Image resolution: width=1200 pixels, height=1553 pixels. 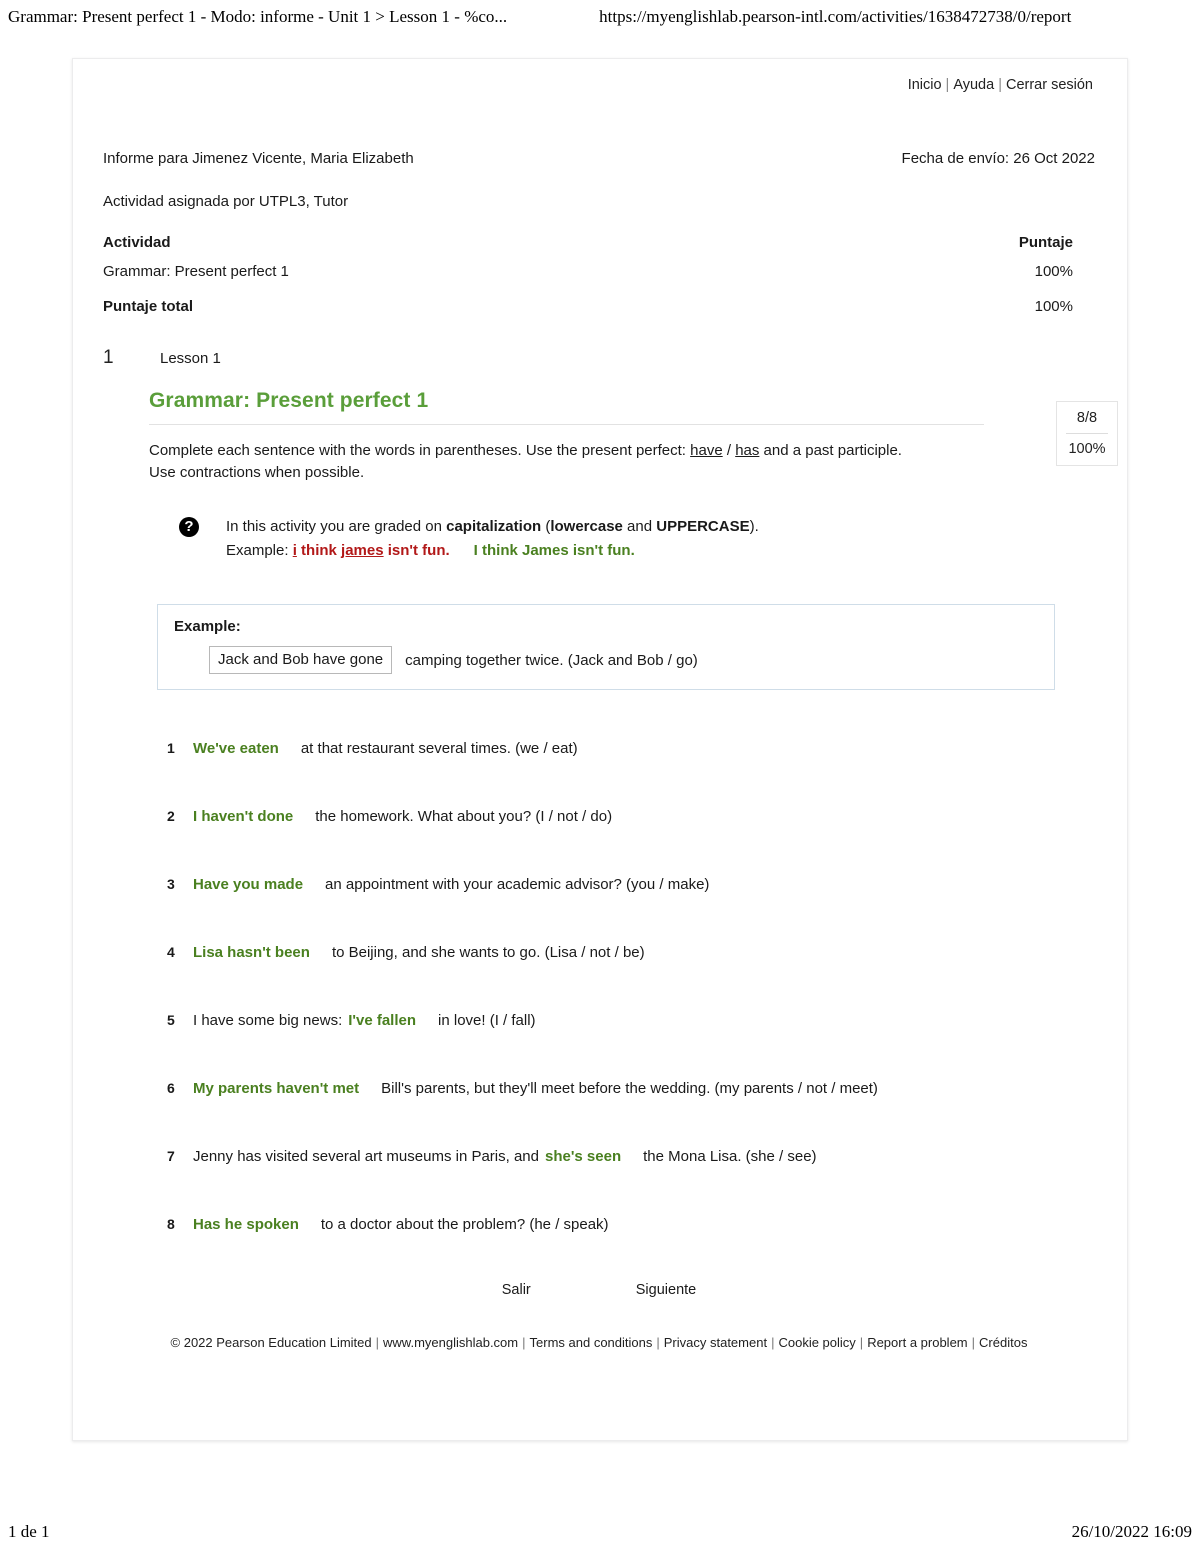 I want to click on activity-navigation: Salir Siguiente, so click(x=599, y=1290).